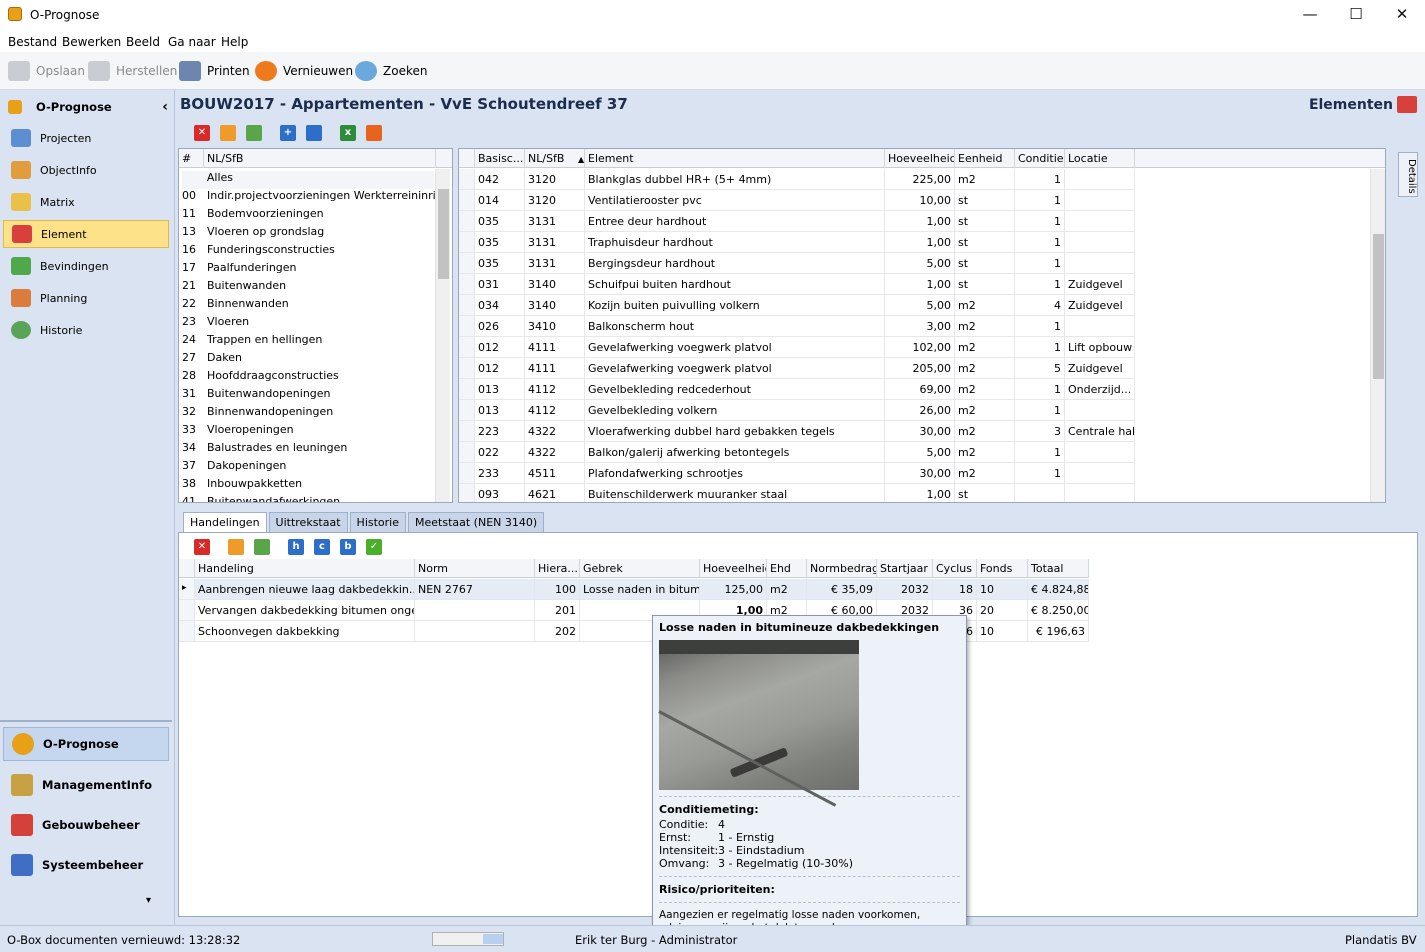  I want to click on col-locatie: Locatie, so click(1100, 158).